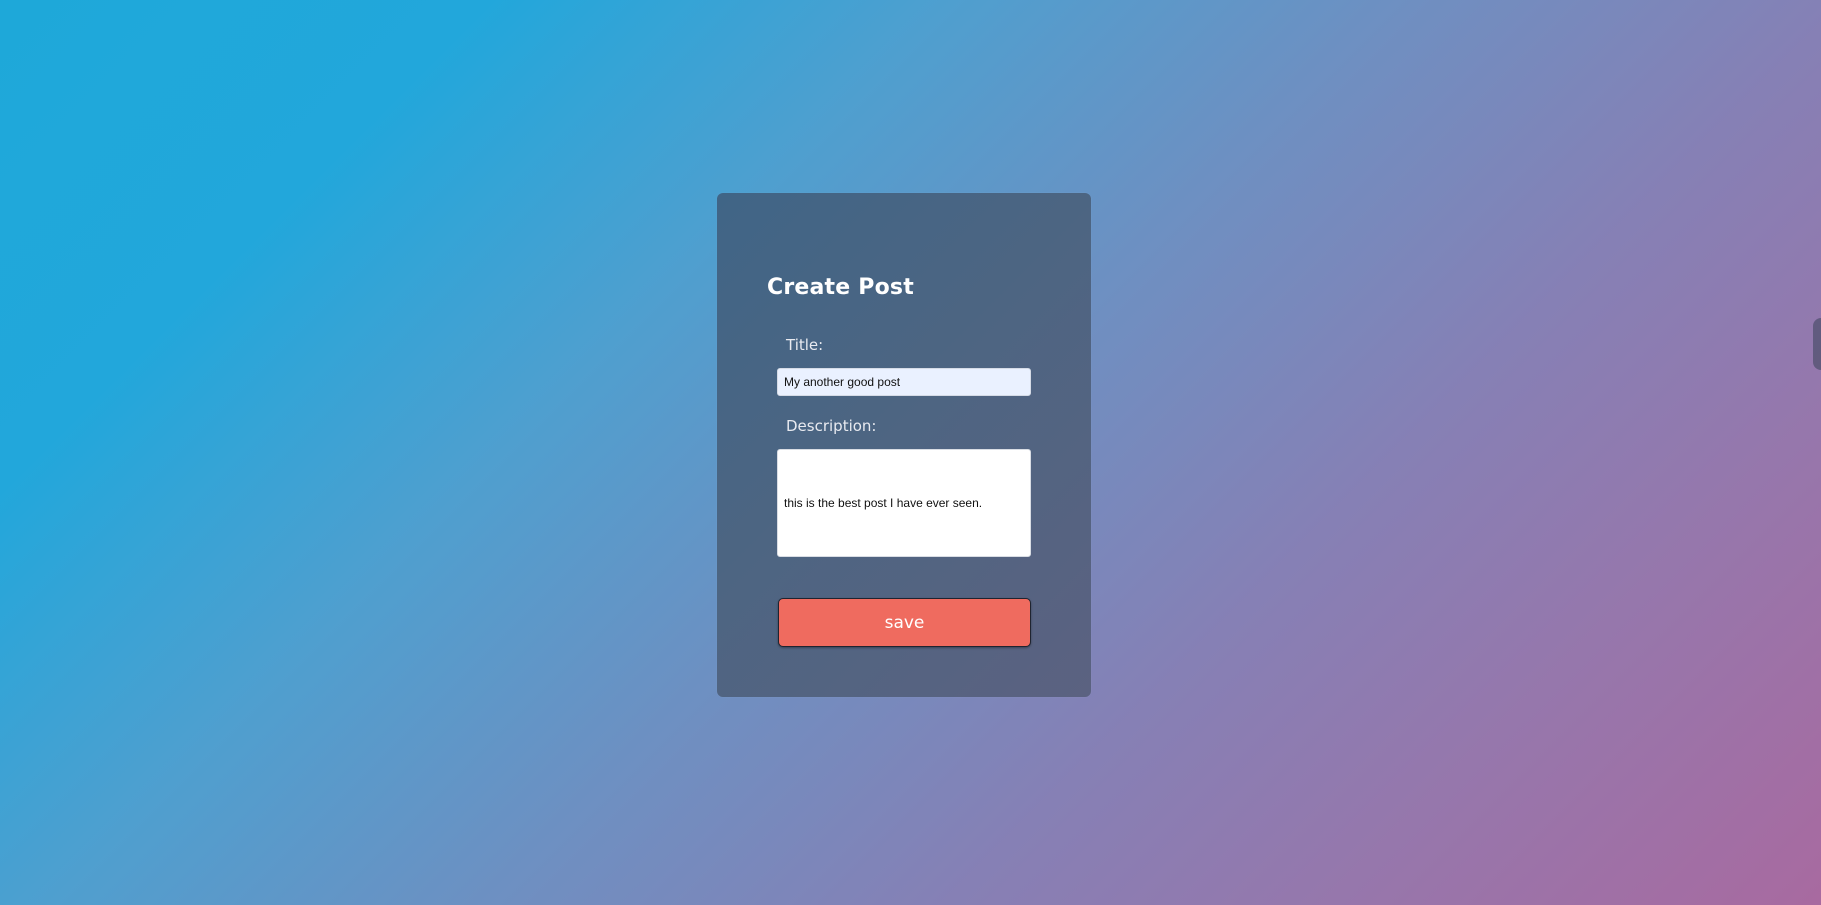 Image resolution: width=1821 pixels, height=905 pixels. What do you see at coordinates (805, 345) in the screenshot?
I see `title-label: Title:` at bounding box center [805, 345].